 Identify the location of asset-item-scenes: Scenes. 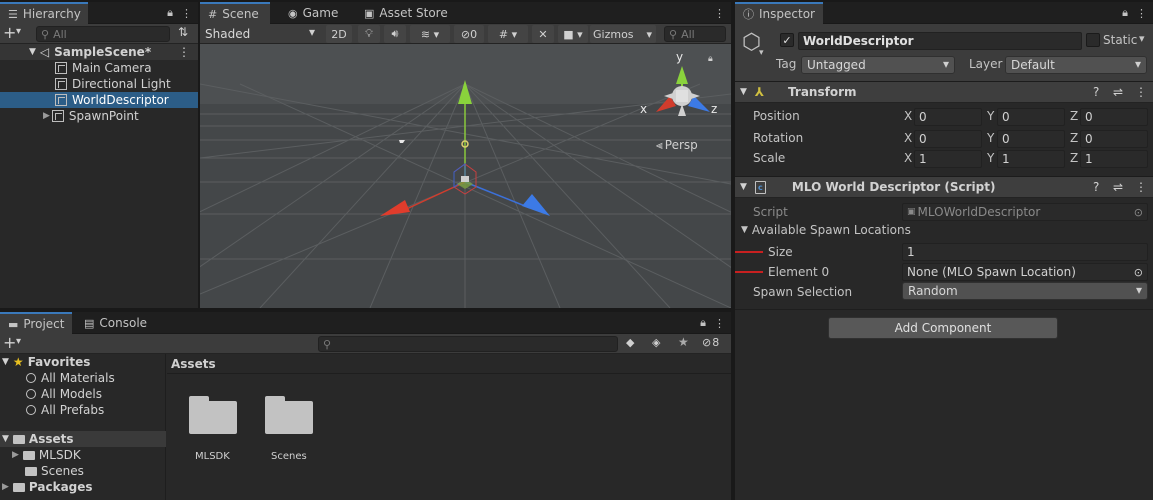
(290, 431).